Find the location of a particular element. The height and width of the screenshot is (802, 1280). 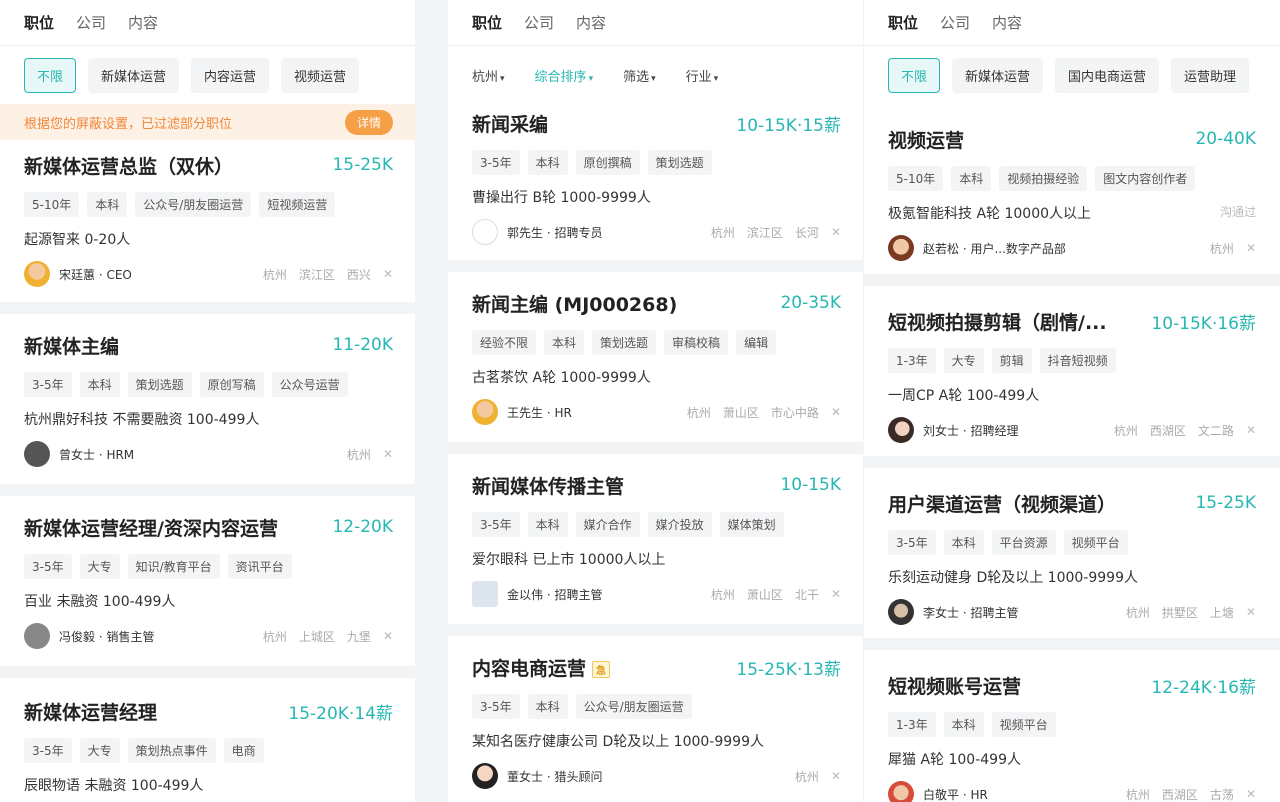

filter-notice: 根据您的屏蔽设置，已过滤部分职位 详情 is located at coordinates (207, 122).